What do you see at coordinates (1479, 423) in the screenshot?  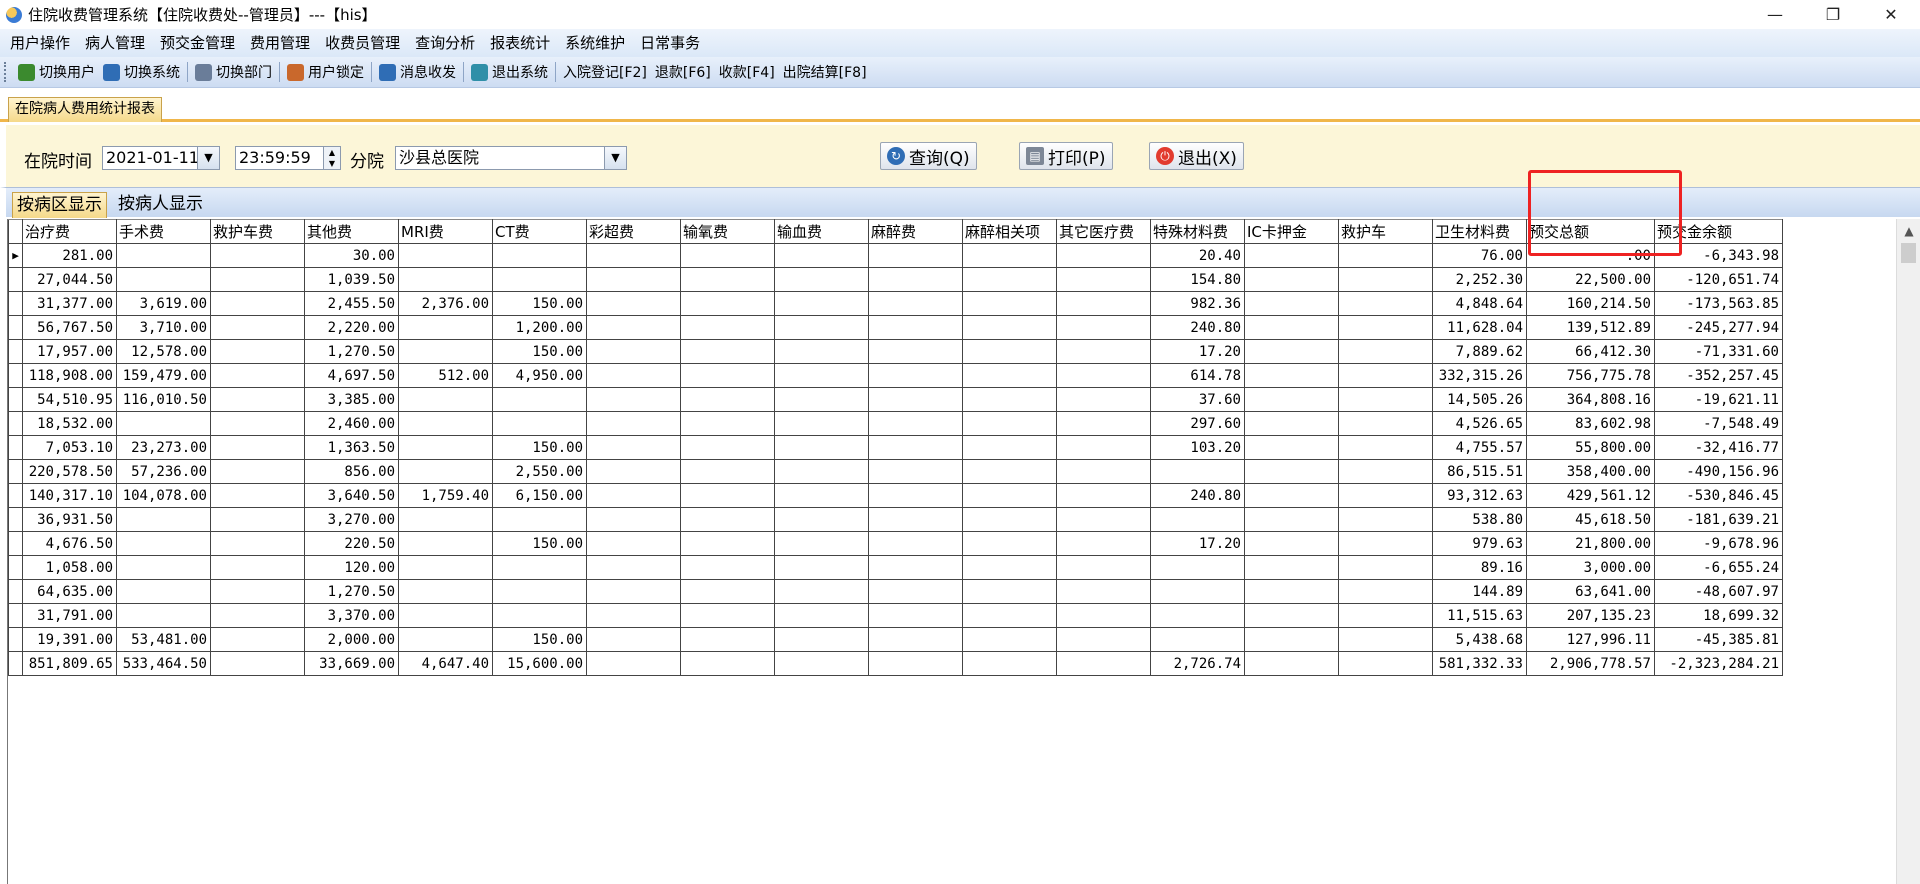 I see `table-cell: 4,526.65` at bounding box center [1479, 423].